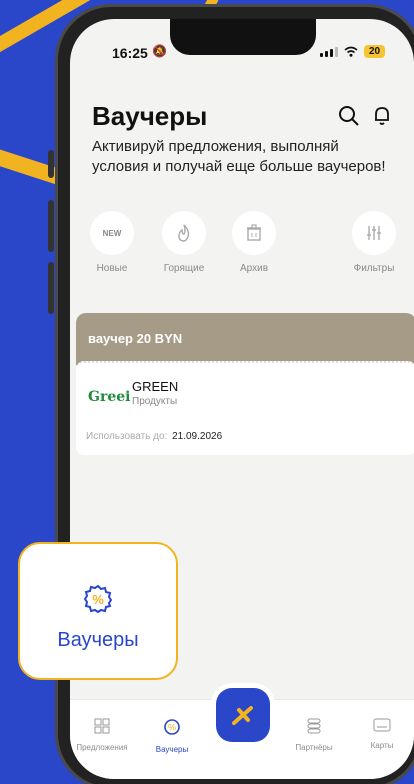 The image size is (414, 784). I want to click on wifi-icon, so click(351, 51).